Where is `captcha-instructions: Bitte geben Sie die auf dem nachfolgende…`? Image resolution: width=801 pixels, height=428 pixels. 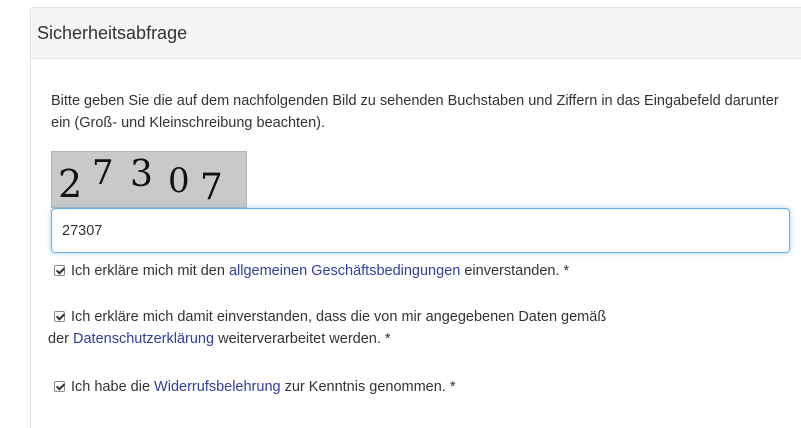
captcha-instructions: Bitte geben Sie die auf dem nachfolgende… is located at coordinates (415, 112).